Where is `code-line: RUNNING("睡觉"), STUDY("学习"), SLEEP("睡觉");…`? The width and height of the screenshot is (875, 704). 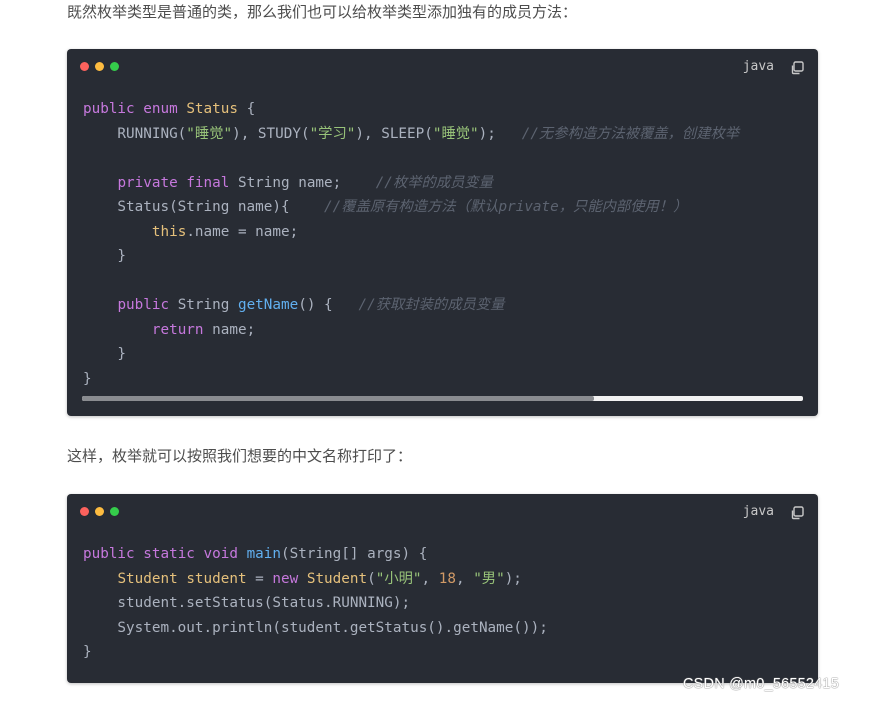
code-line: RUNNING("睡觉"), STUDY("学习"), SLEEP("睡觉");… is located at coordinates (411, 133).